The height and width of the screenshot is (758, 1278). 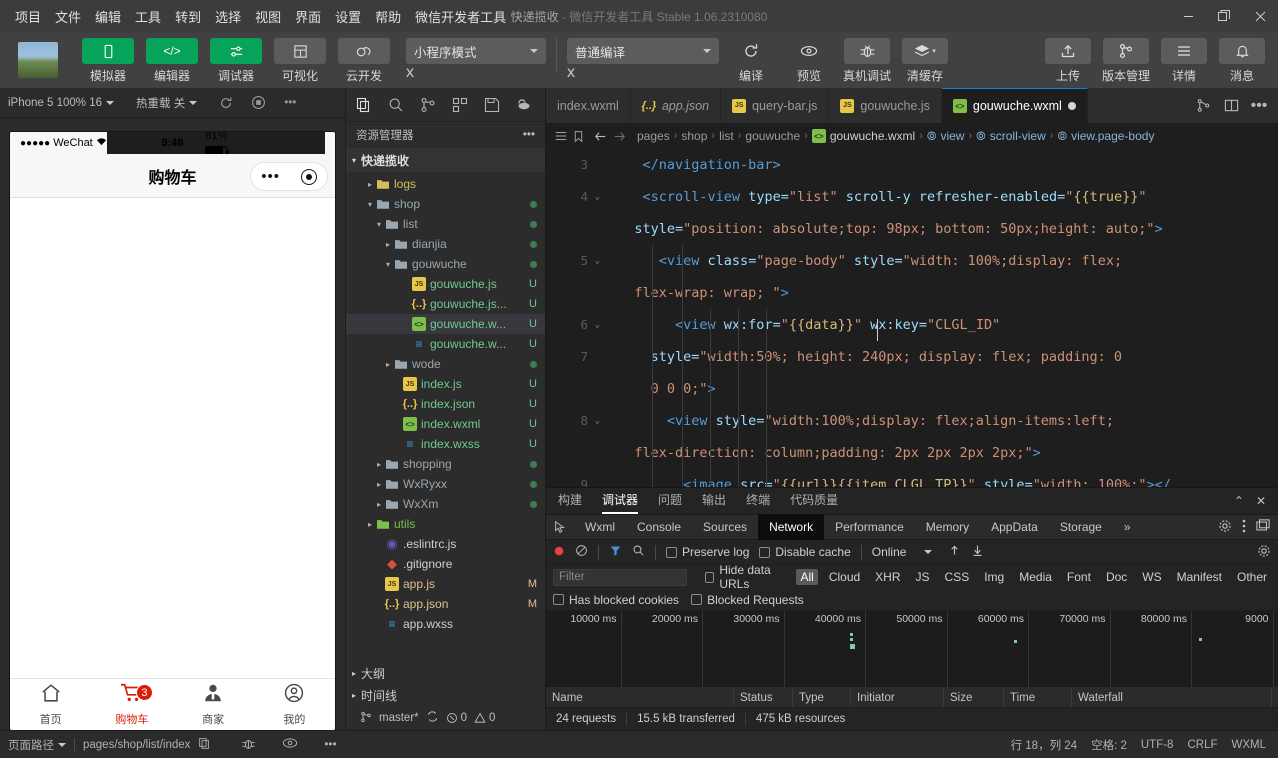 I want to click on editor-tab-gouwuche.wxml: <> gouwuche.wxml, so click(x=1014, y=105).